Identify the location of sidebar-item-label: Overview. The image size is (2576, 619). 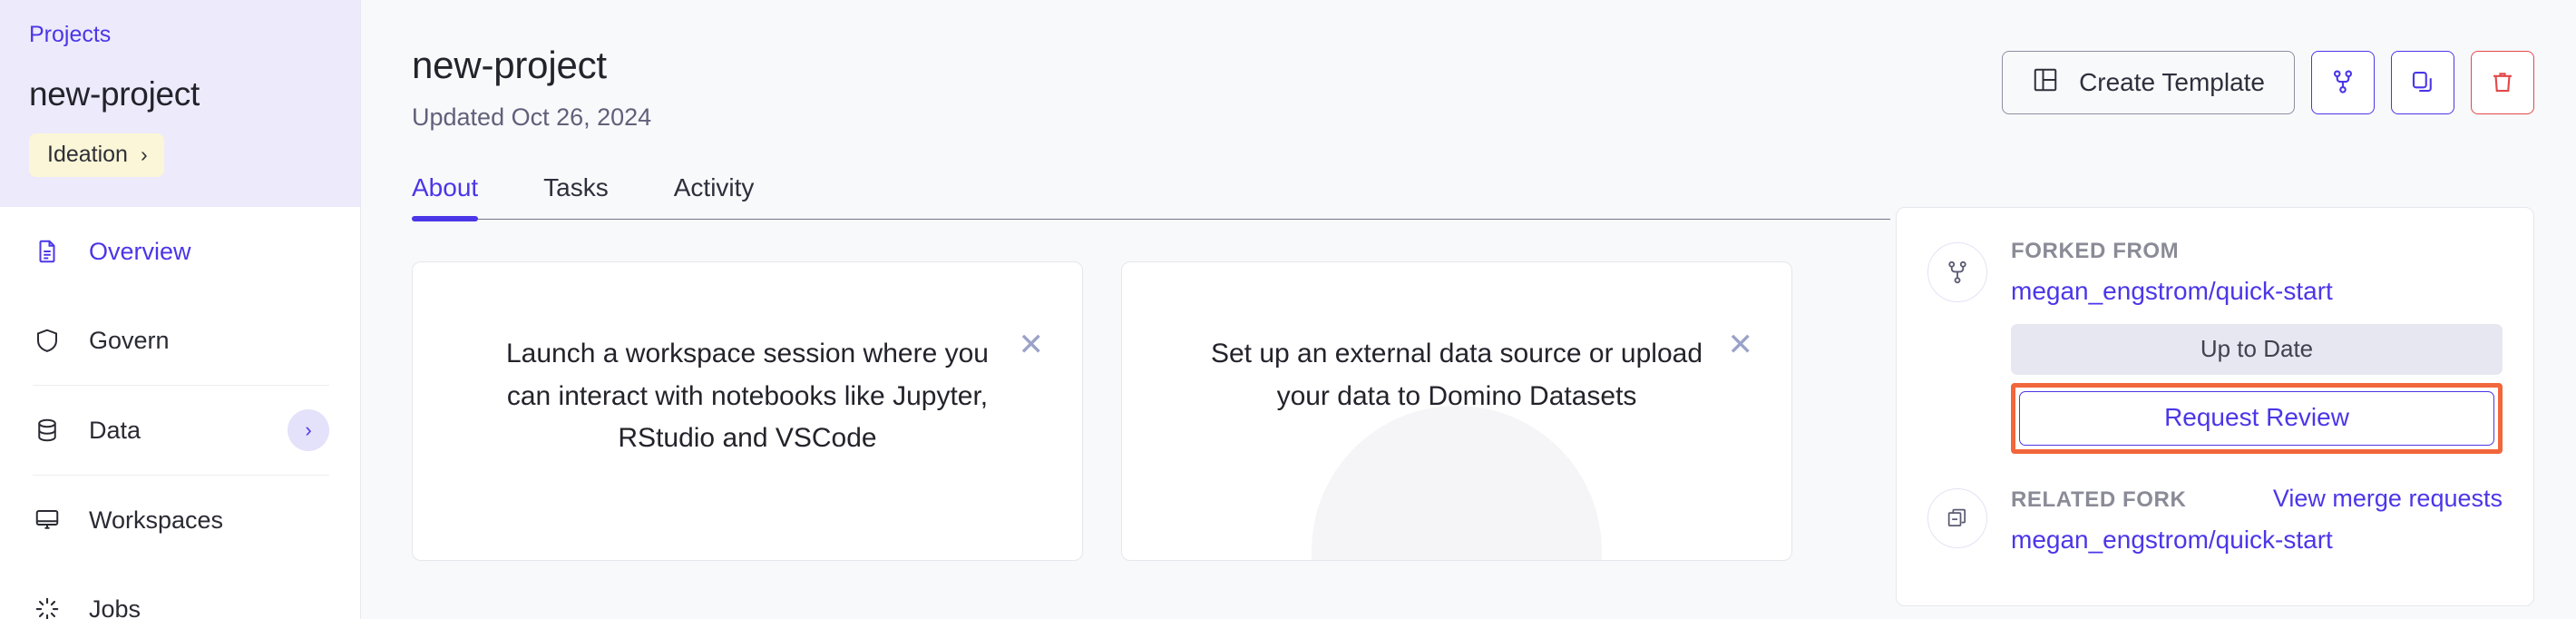
(140, 251).